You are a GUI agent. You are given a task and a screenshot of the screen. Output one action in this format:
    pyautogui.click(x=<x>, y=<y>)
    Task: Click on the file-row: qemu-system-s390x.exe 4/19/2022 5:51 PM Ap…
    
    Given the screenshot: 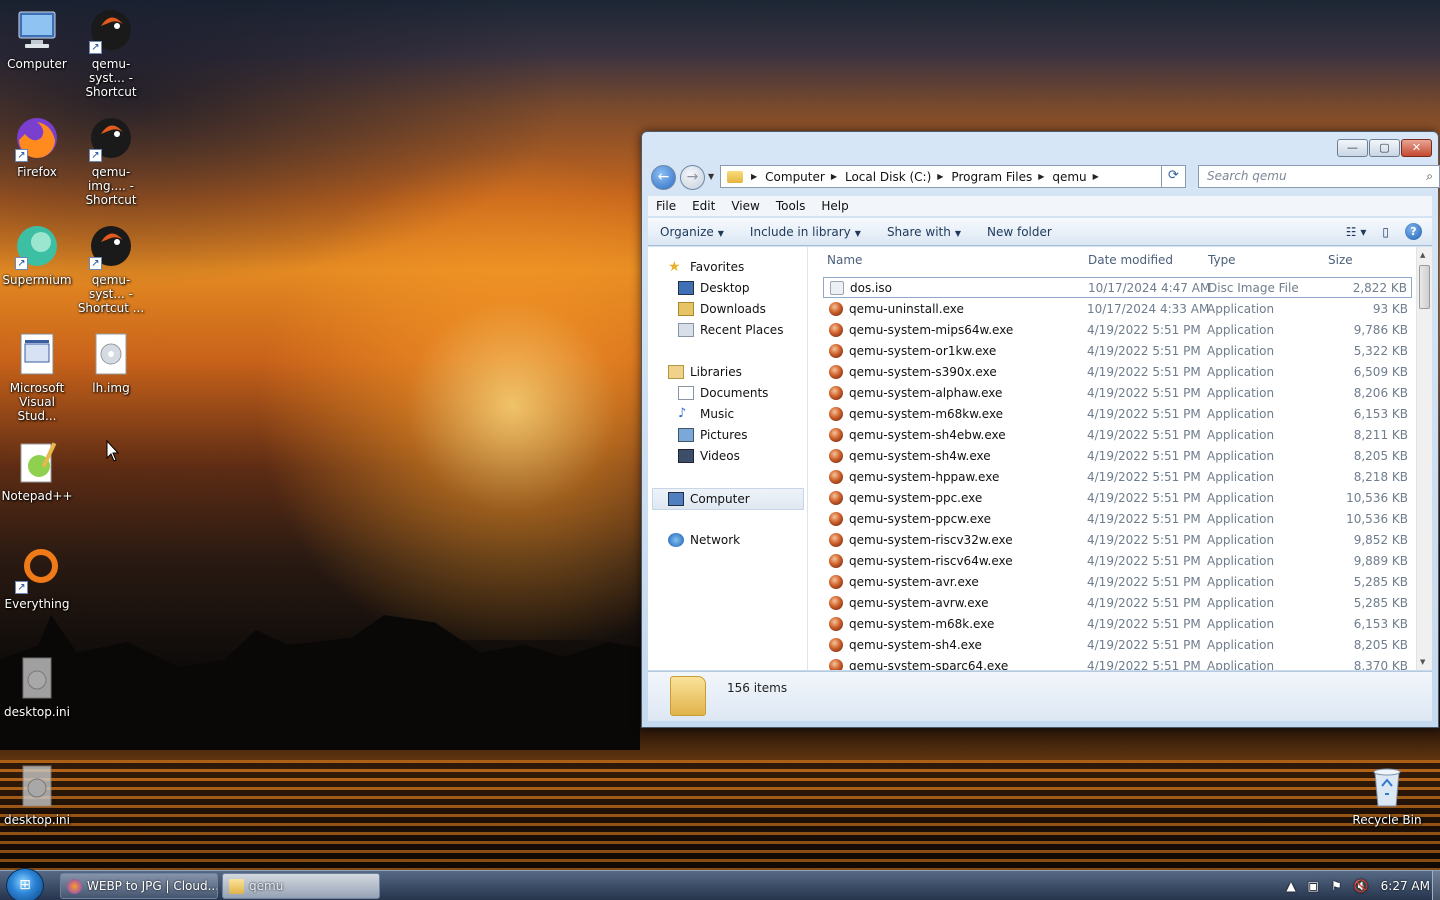 What is the action you would take?
    pyautogui.click(x=1117, y=371)
    